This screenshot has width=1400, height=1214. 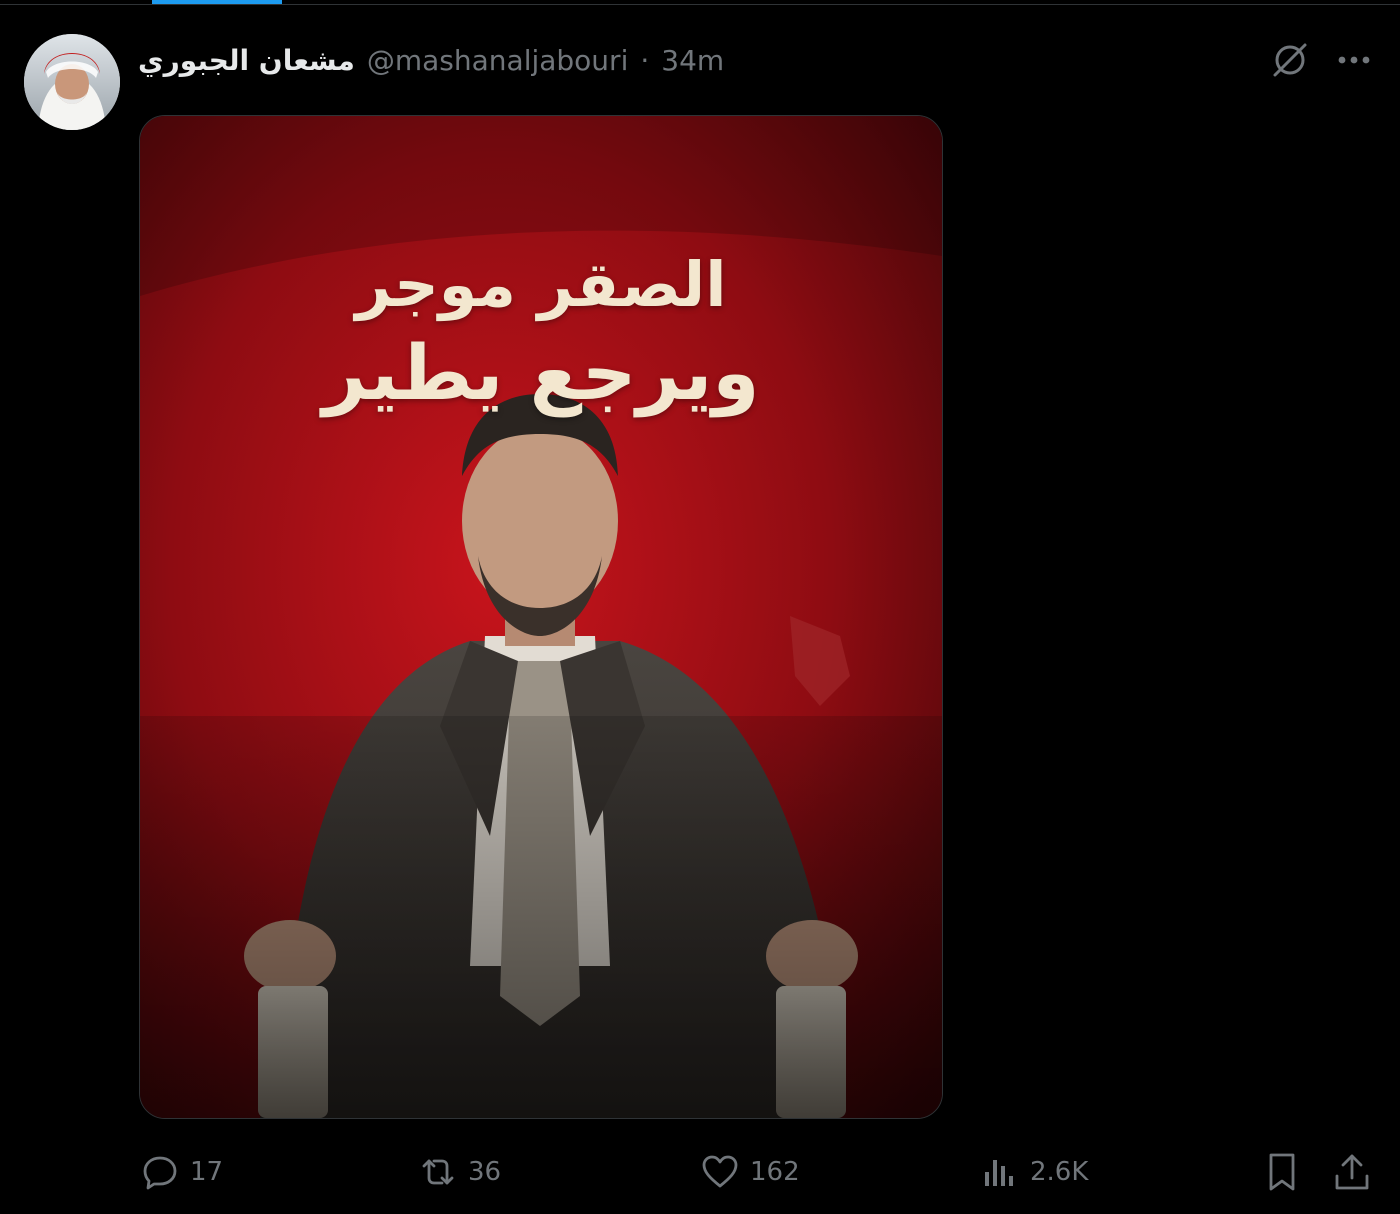 I want to click on timestamp: 34m, so click(x=692, y=60).